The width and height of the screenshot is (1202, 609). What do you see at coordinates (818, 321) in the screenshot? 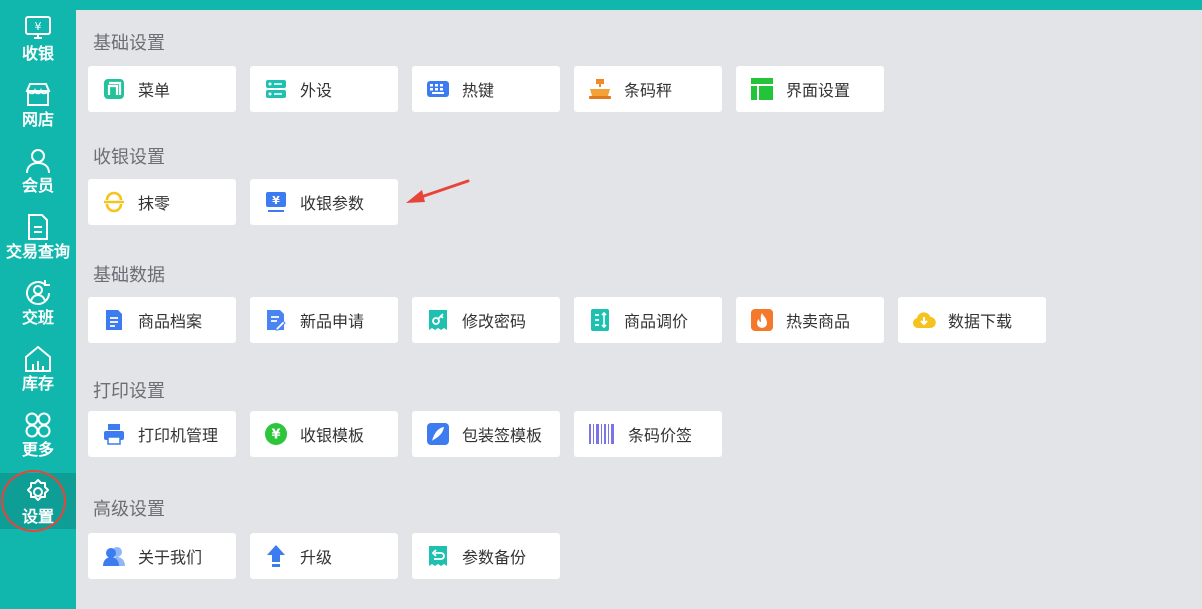
I see `card-label: 热卖商品` at bounding box center [818, 321].